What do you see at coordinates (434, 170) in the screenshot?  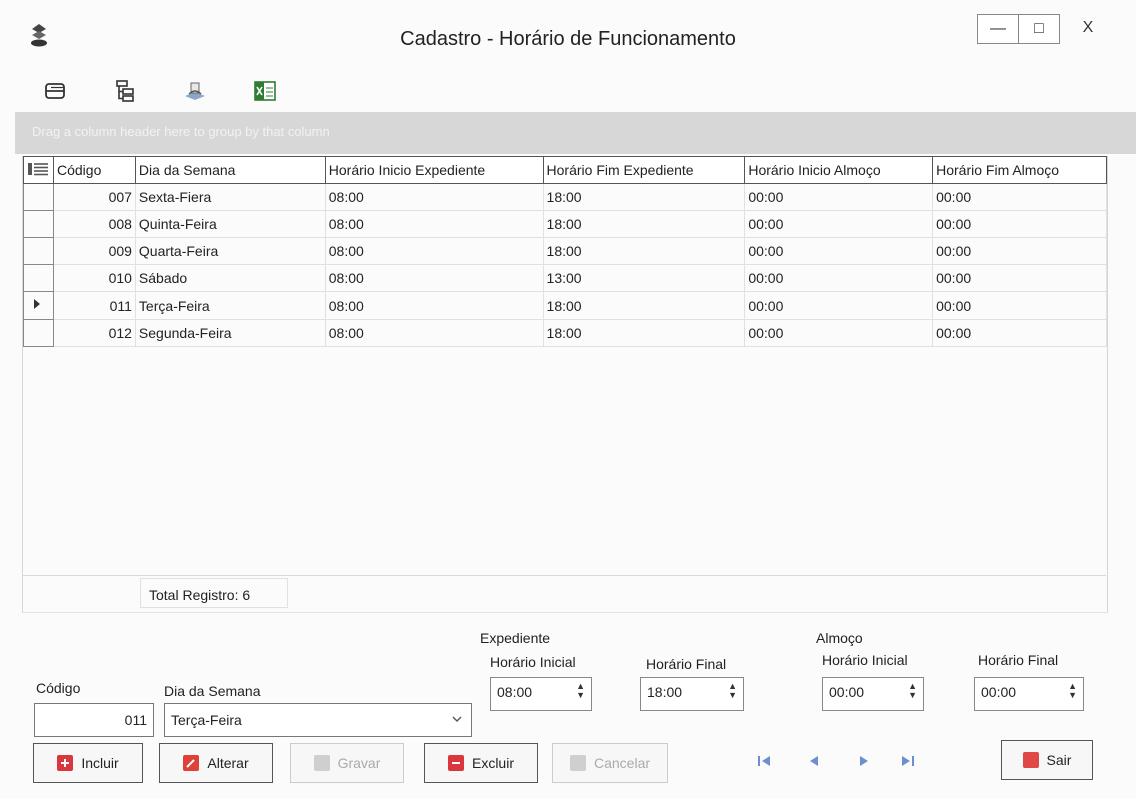 I see `column-header-inicio-expediente: Horário Inicio Expediente` at bounding box center [434, 170].